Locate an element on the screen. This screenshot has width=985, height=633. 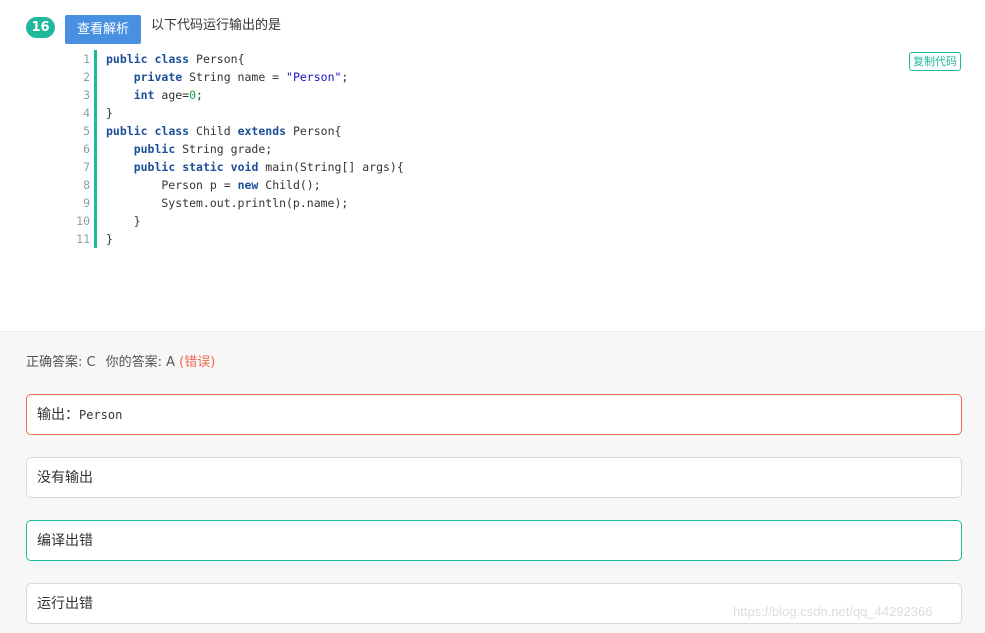
code-line: public class Person{ is located at coordinates (175, 59).